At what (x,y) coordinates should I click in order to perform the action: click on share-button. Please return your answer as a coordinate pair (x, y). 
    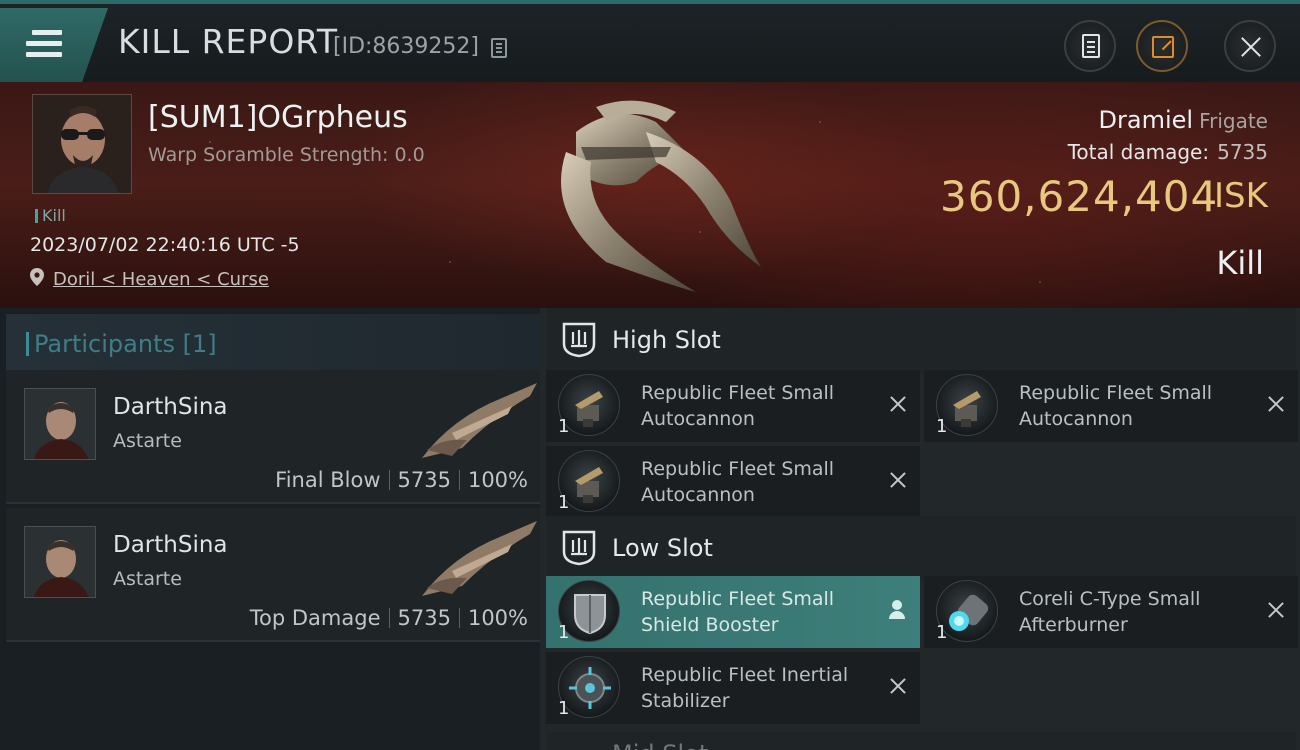
    Looking at the image, I should click on (1162, 46).